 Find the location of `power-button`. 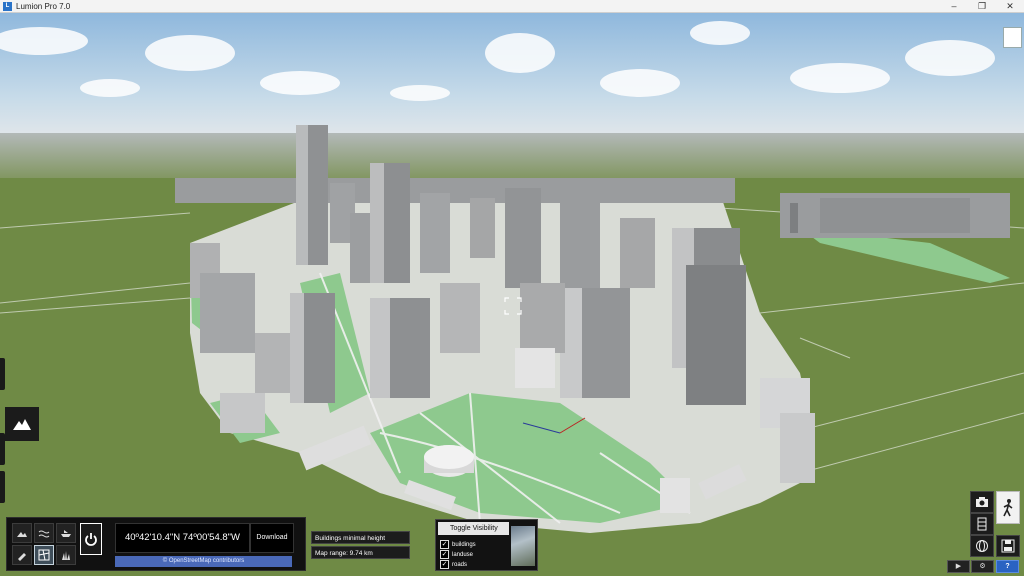

power-button is located at coordinates (91, 539).